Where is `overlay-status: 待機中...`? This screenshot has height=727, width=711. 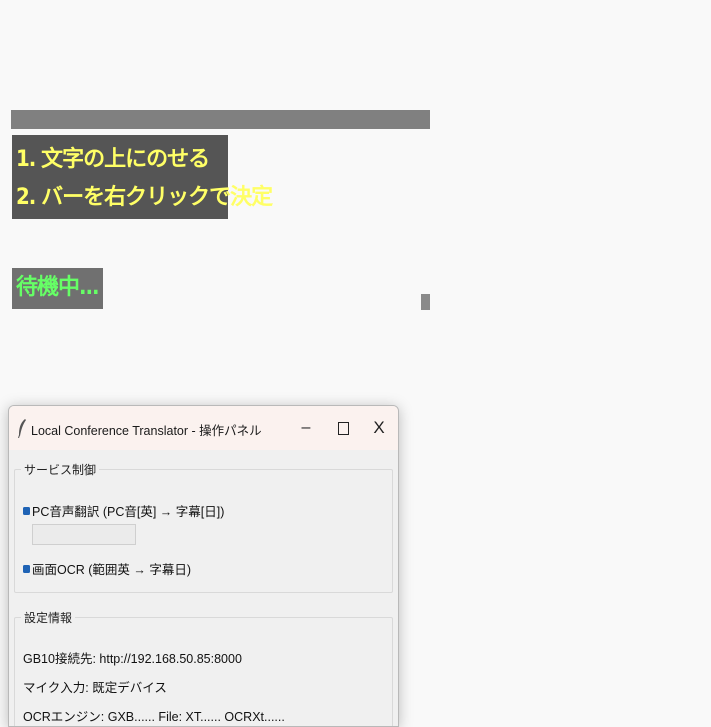
overlay-status: 待機中... is located at coordinates (57, 288).